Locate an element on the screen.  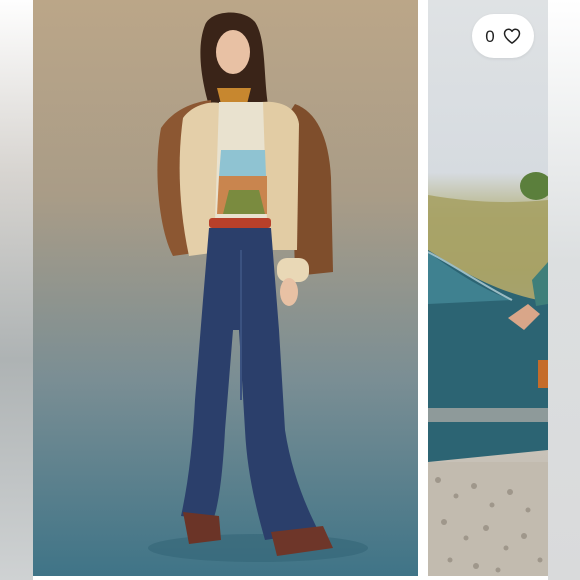
like-count: 0 is located at coordinates (490, 36).